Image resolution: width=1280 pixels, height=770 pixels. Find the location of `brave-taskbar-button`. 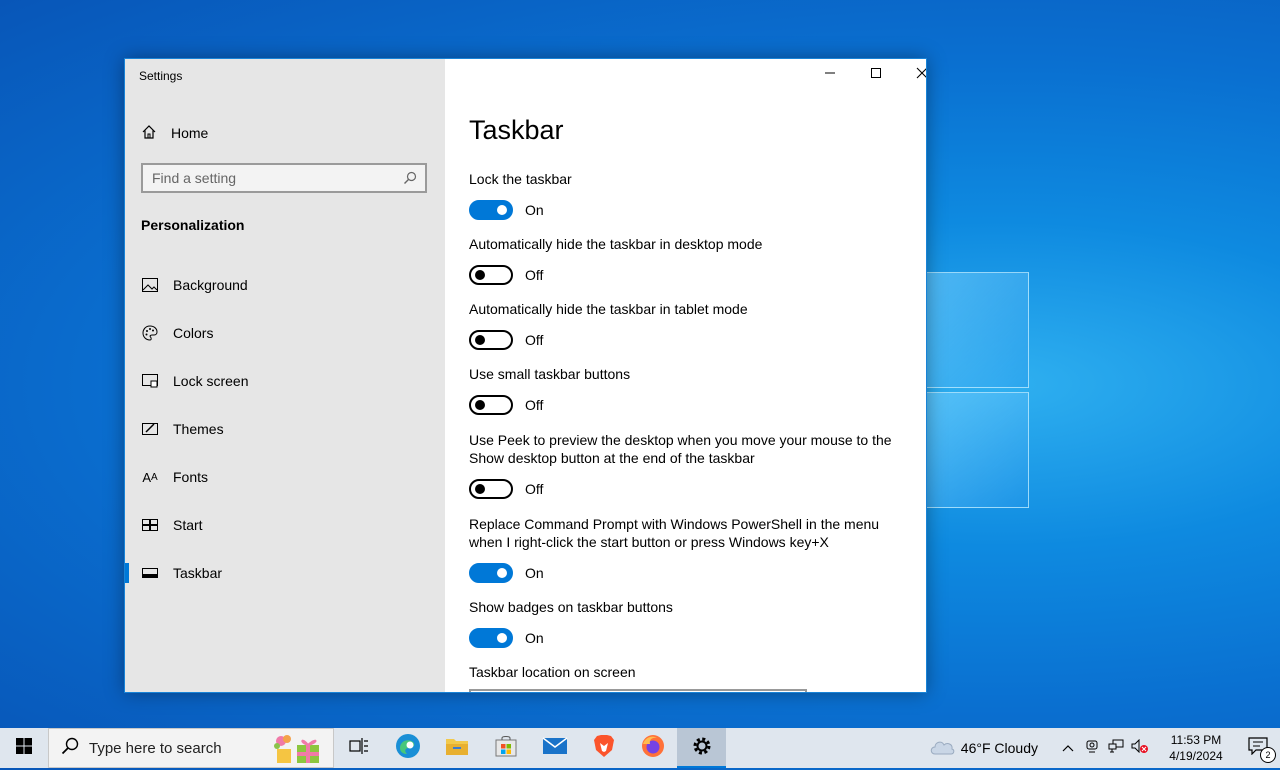

brave-taskbar-button is located at coordinates (603, 748).